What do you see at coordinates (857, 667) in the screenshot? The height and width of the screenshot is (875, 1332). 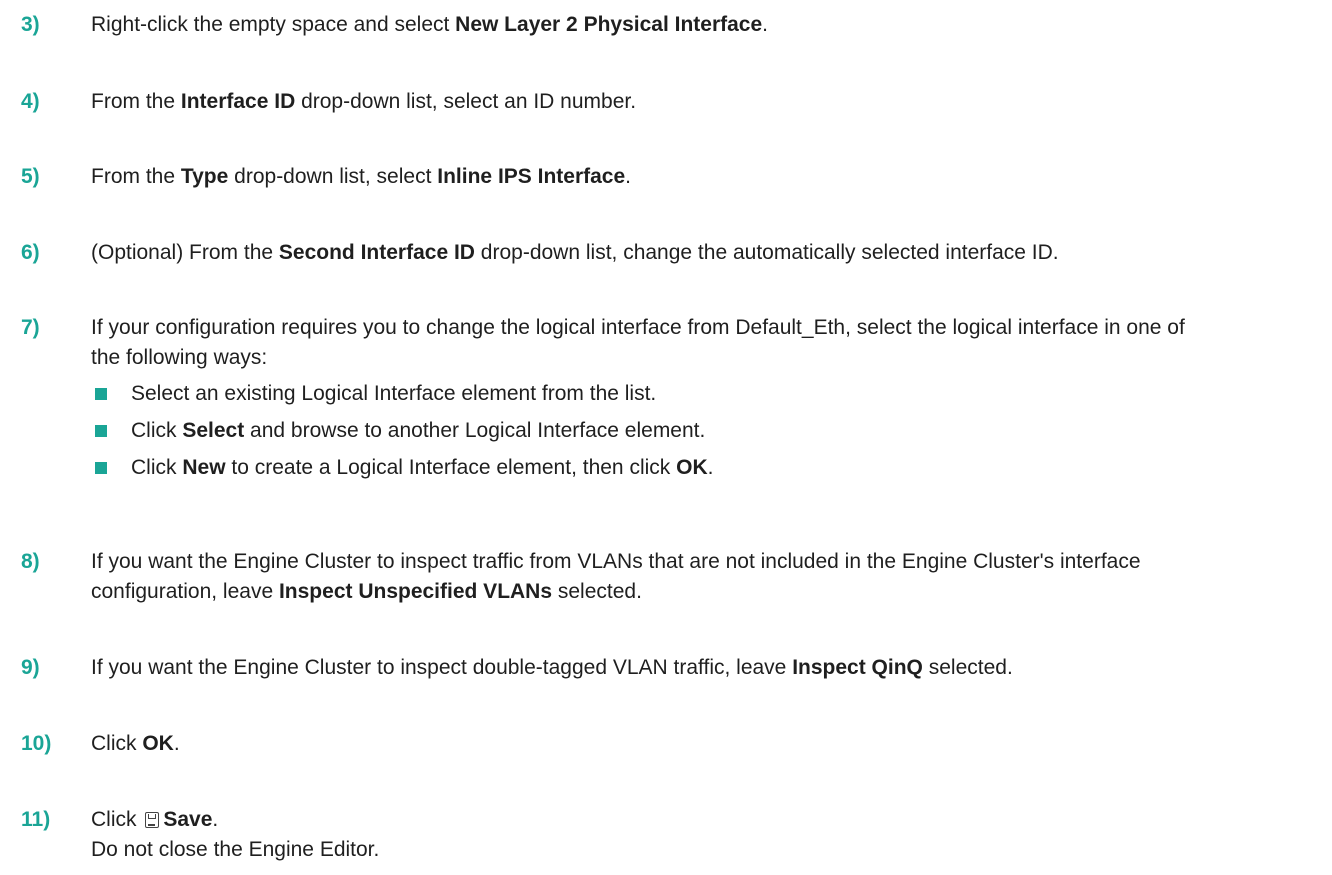 I see `ui-term: Inspect QinQ` at bounding box center [857, 667].